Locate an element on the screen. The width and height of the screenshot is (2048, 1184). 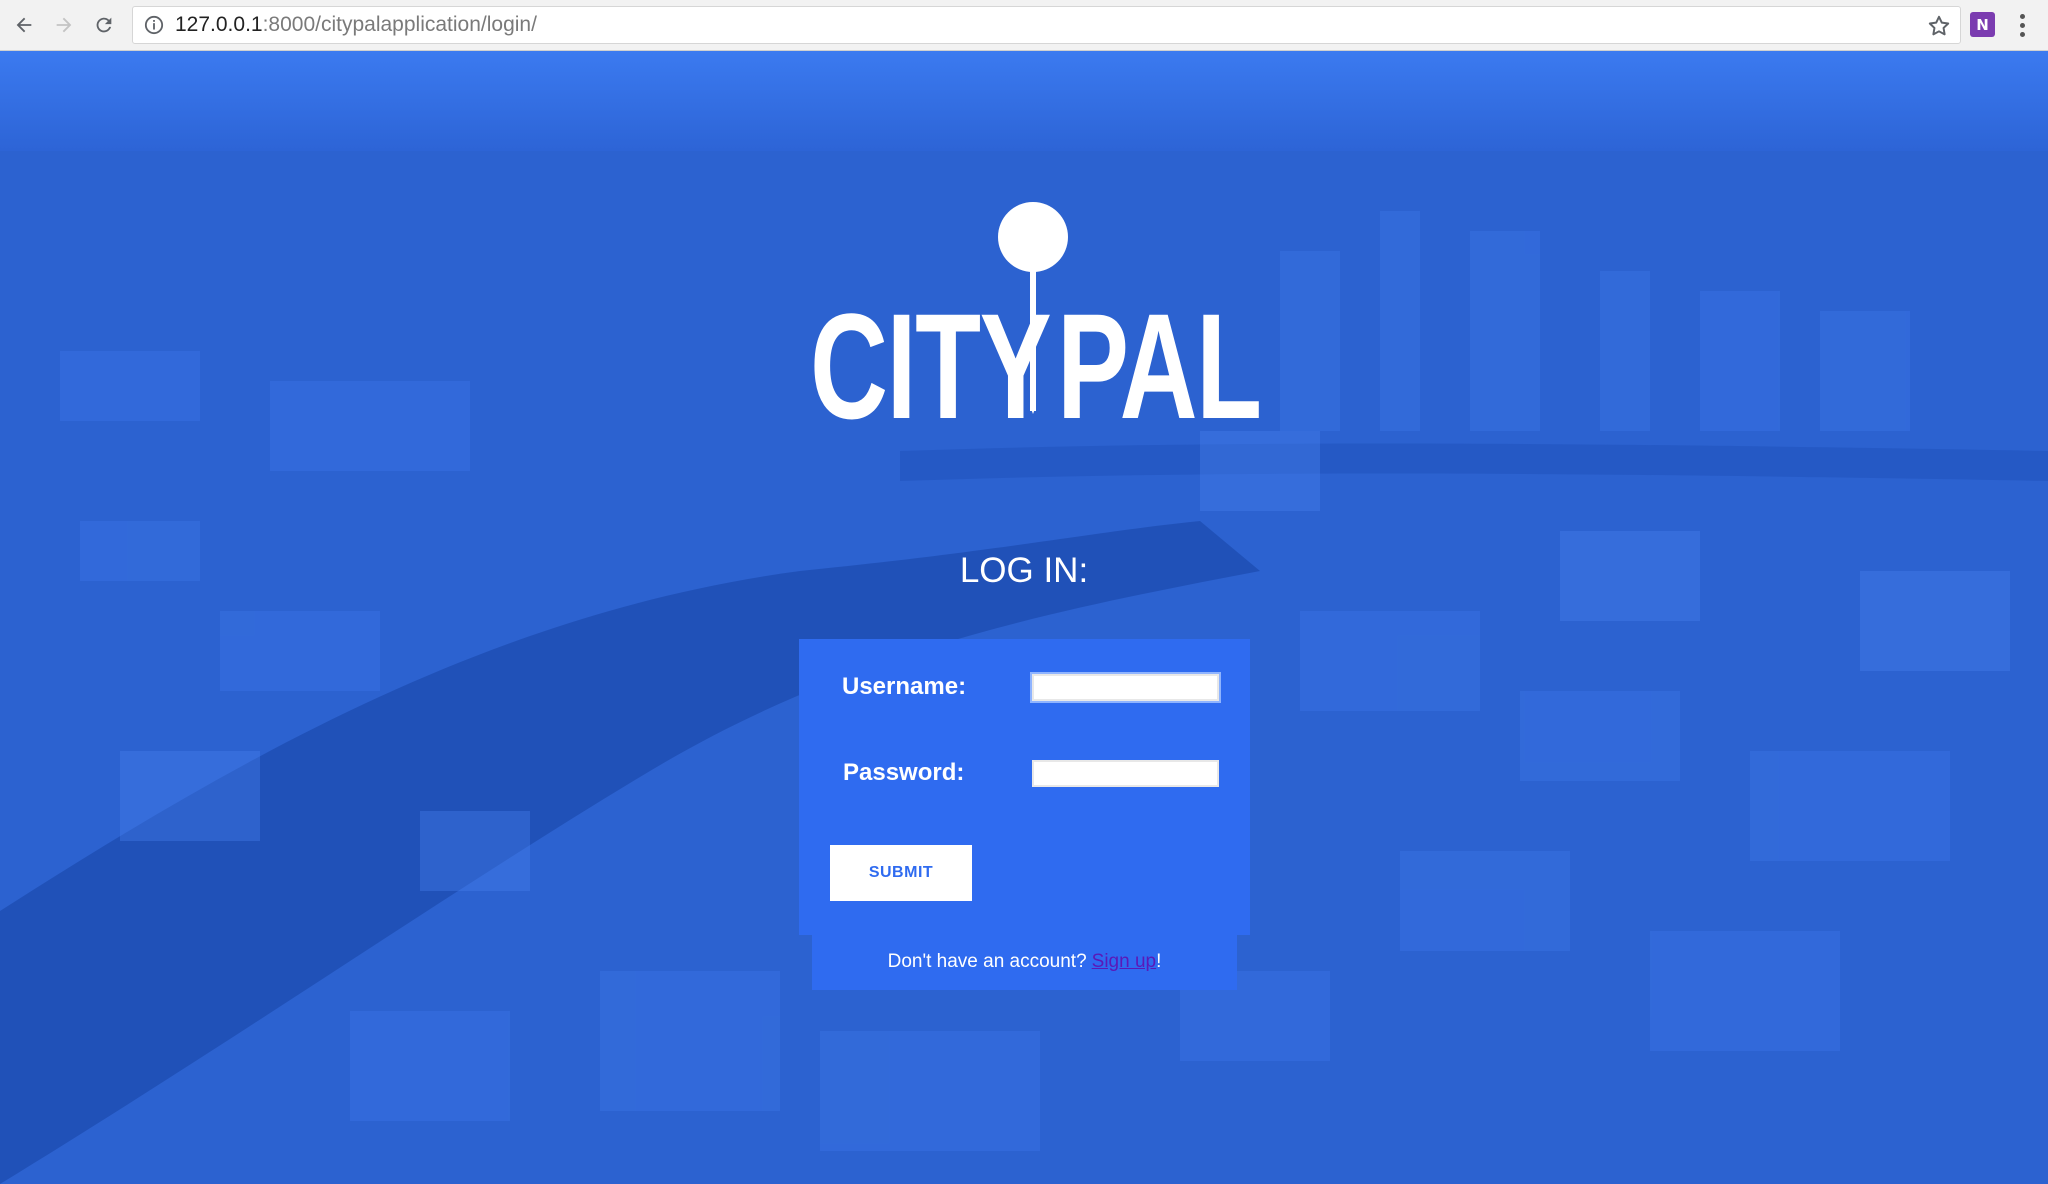
signup-prompt: Don't have an account? Sign up ! is located at coordinates (1024, 962).